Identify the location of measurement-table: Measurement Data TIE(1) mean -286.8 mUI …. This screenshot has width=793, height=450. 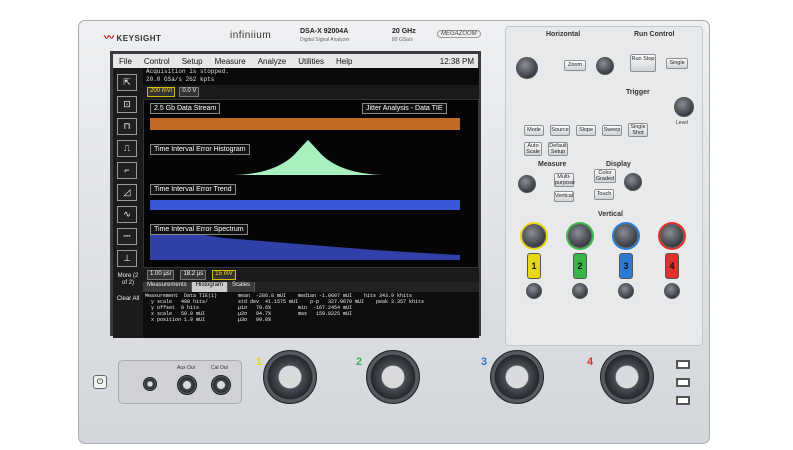
(311, 315).